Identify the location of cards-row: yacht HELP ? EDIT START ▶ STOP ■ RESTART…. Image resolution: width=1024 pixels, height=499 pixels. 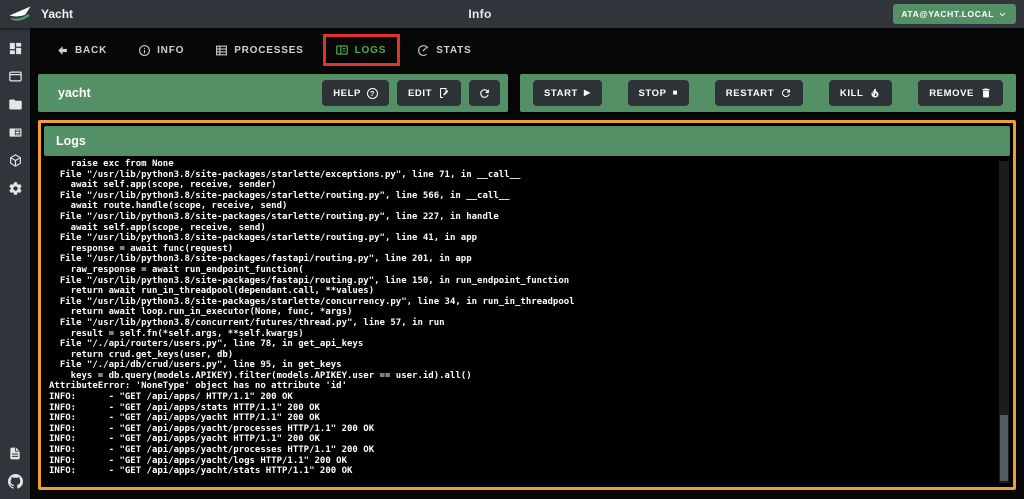
(527, 93).